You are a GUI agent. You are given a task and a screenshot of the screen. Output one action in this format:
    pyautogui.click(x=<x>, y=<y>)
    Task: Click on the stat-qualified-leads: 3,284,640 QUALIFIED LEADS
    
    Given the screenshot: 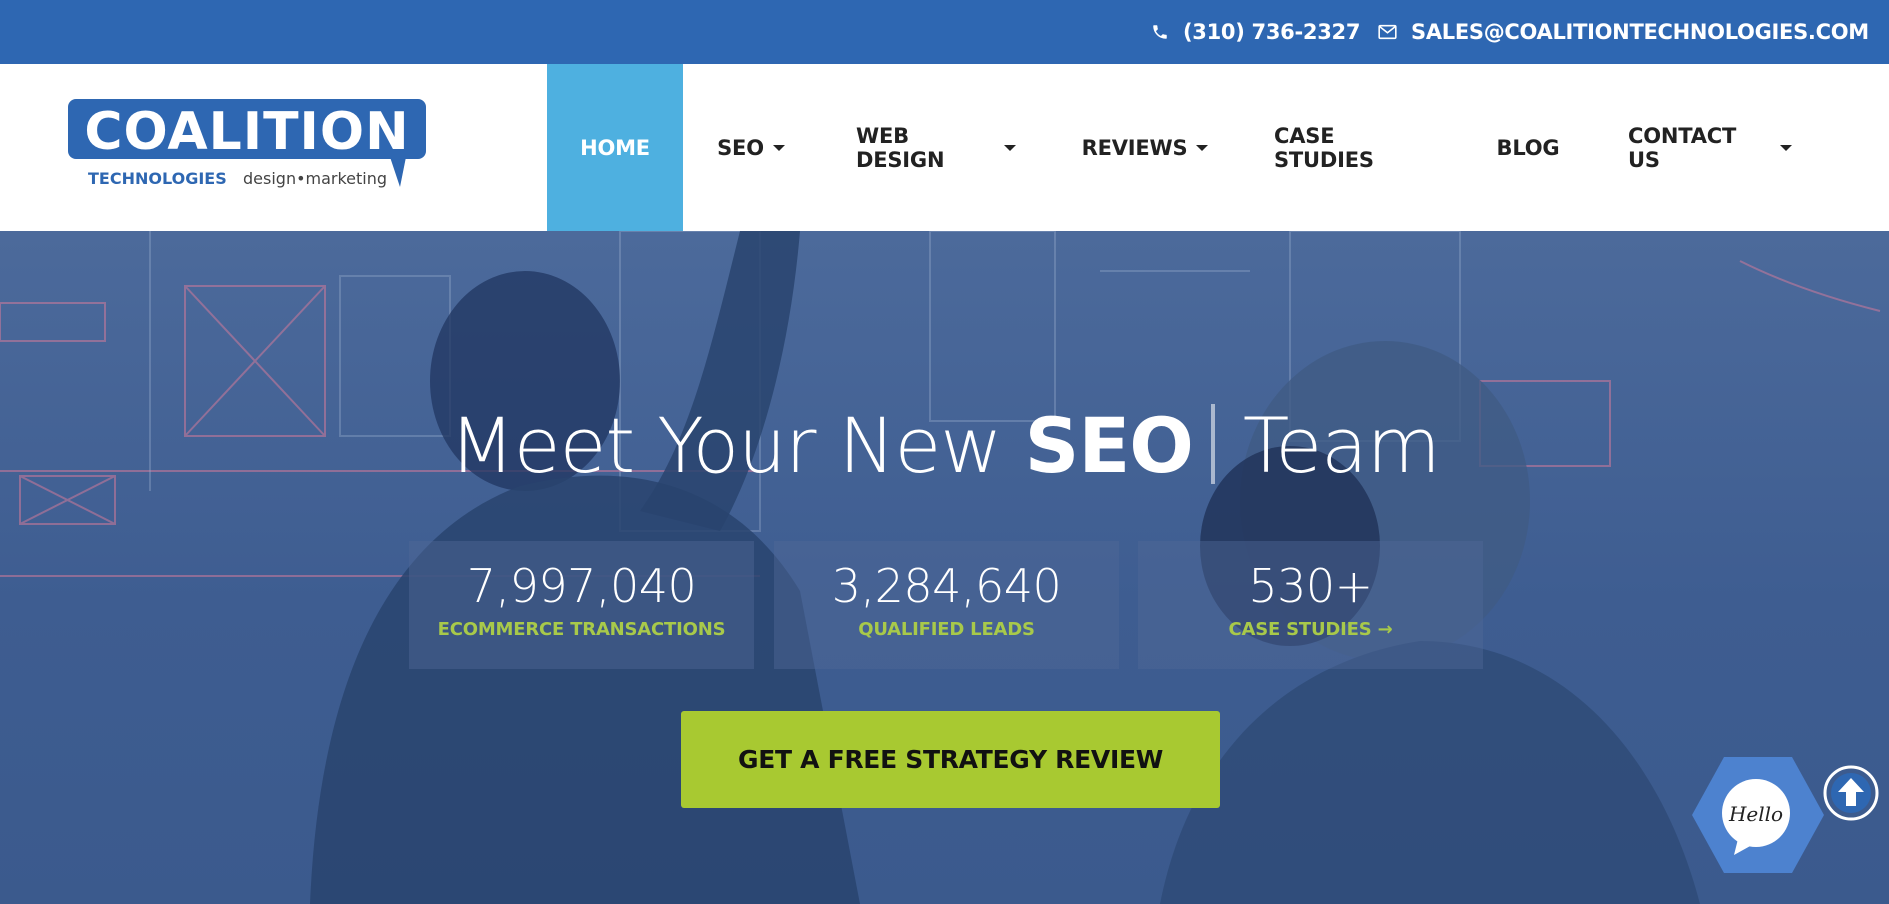 What is the action you would take?
    pyautogui.click(x=946, y=605)
    